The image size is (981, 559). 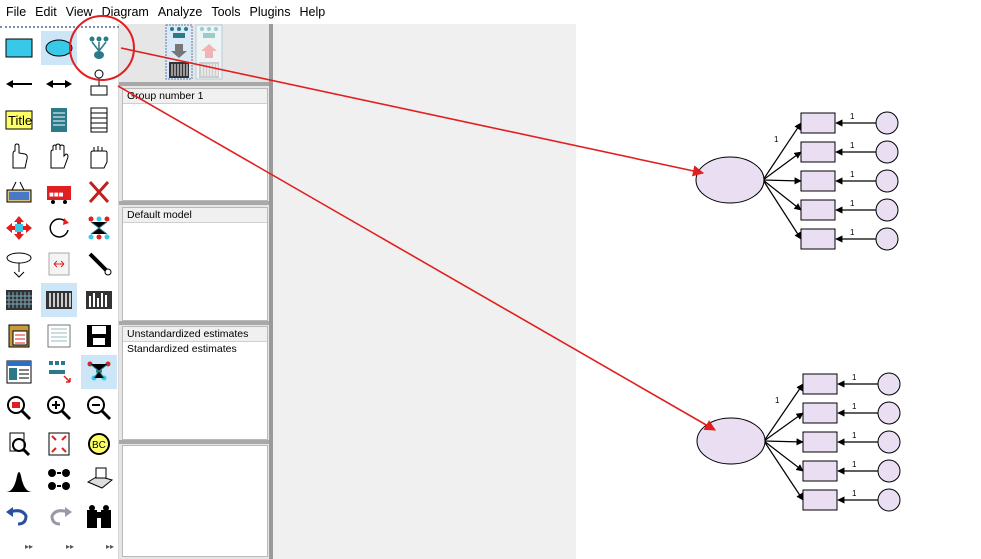 I want to click on unstandardized-estimates-item: Unstandardized estimates, so click(x=195, y=334).